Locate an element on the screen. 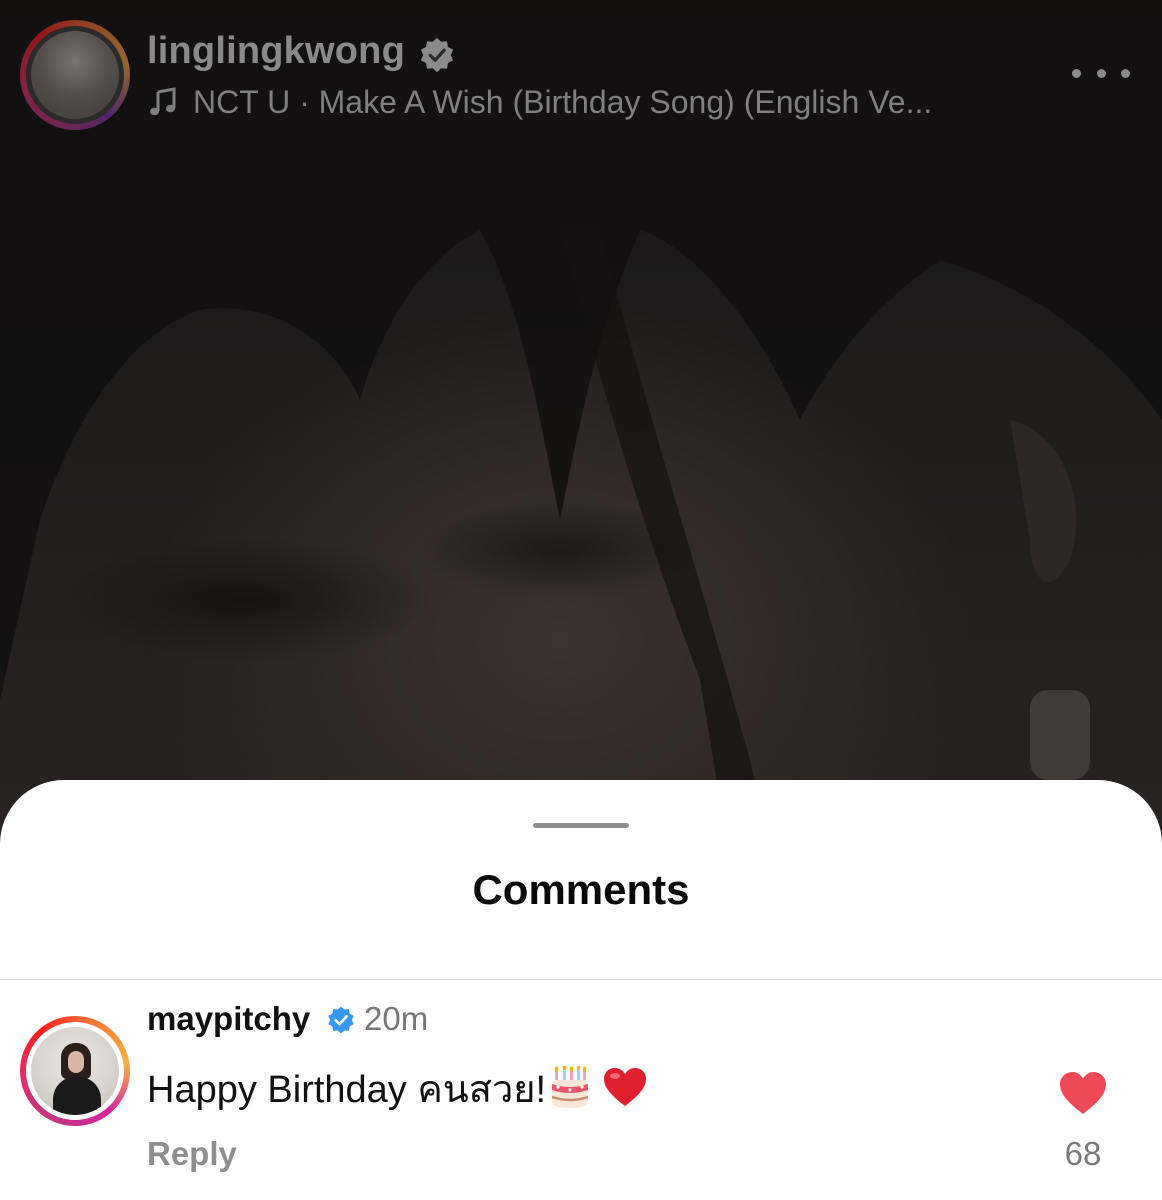 This screenshot has height=1200, width=1162. comment-text: Happy Birthday คนสวย! is located at coordinates (397, 1088).